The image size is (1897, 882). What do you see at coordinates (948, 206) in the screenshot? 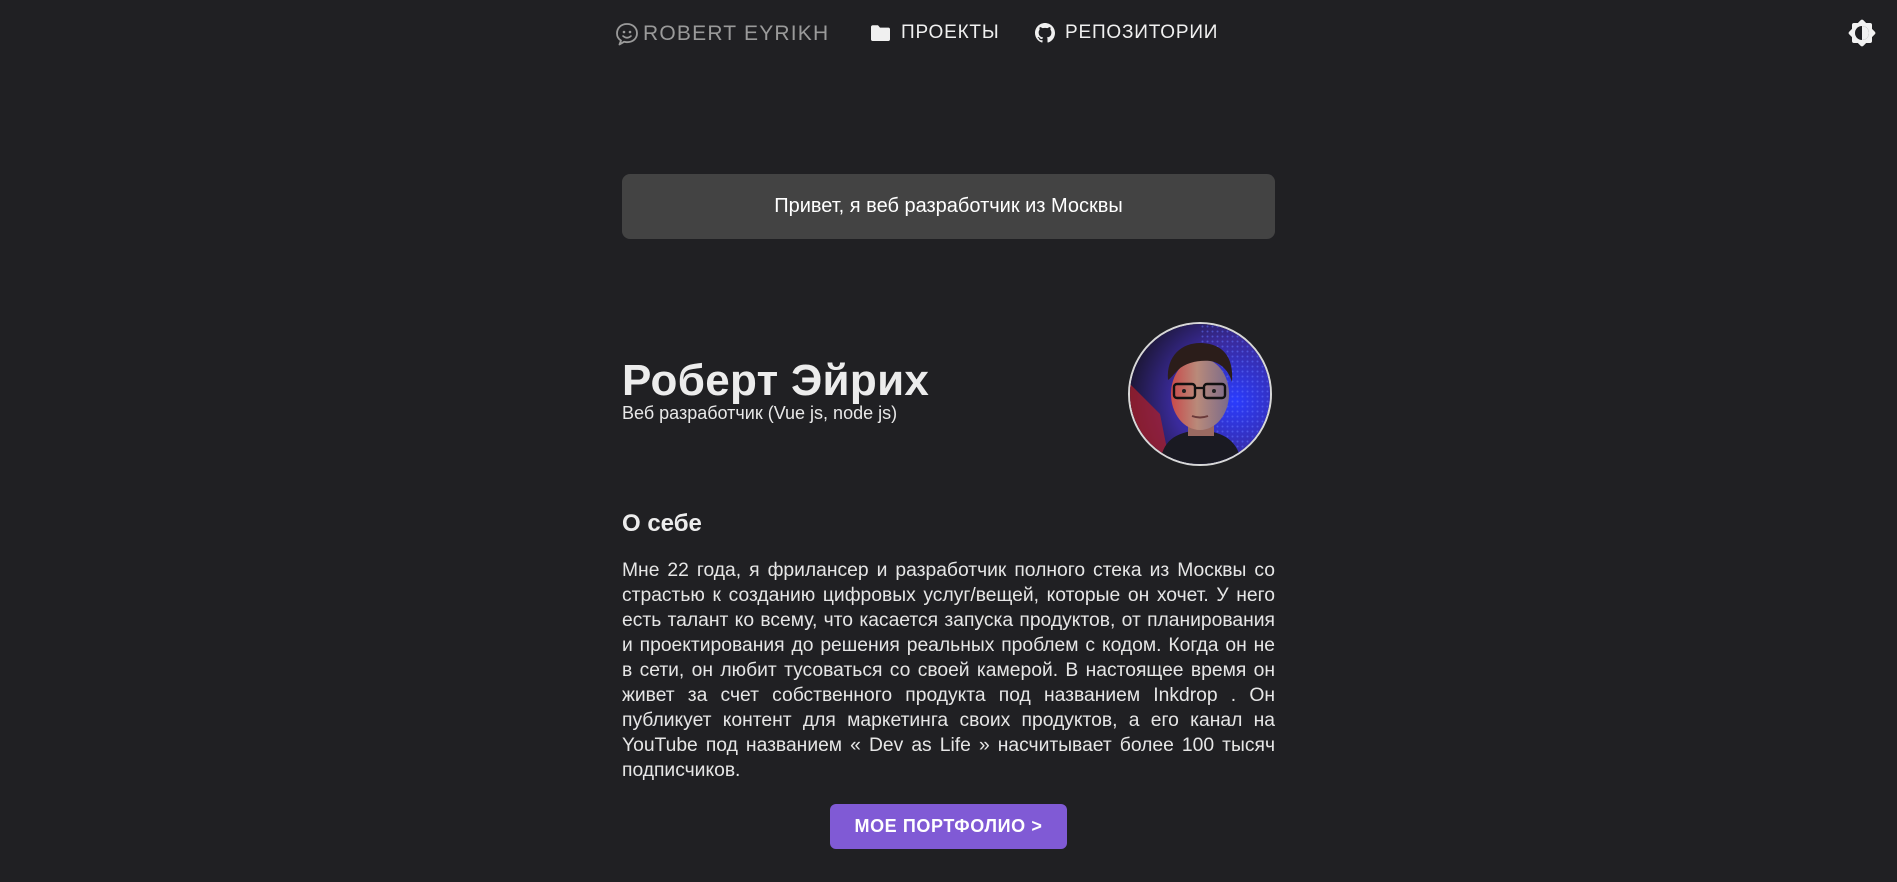
I see `greeting-banner: Привет, я веб разработчик из Москвы` at bounding box center [948, 206].